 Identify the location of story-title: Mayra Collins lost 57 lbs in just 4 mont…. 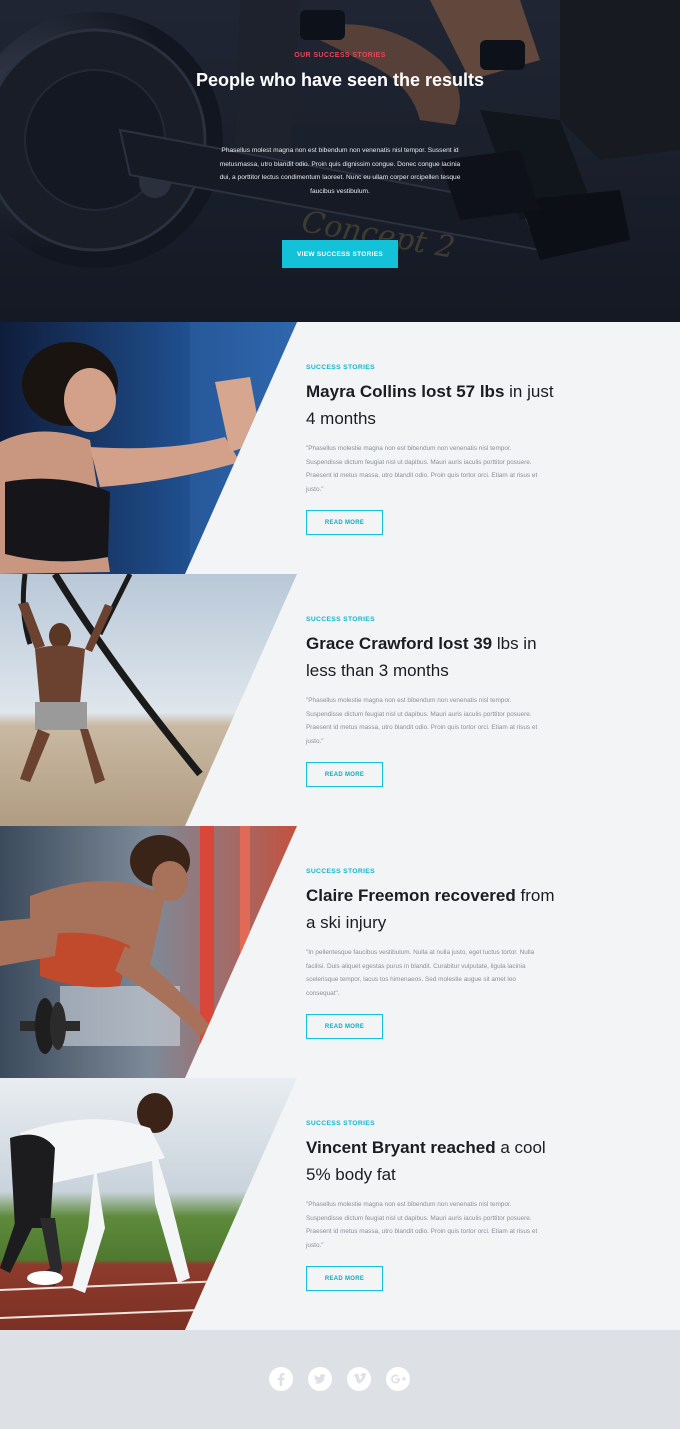
(436, 405).